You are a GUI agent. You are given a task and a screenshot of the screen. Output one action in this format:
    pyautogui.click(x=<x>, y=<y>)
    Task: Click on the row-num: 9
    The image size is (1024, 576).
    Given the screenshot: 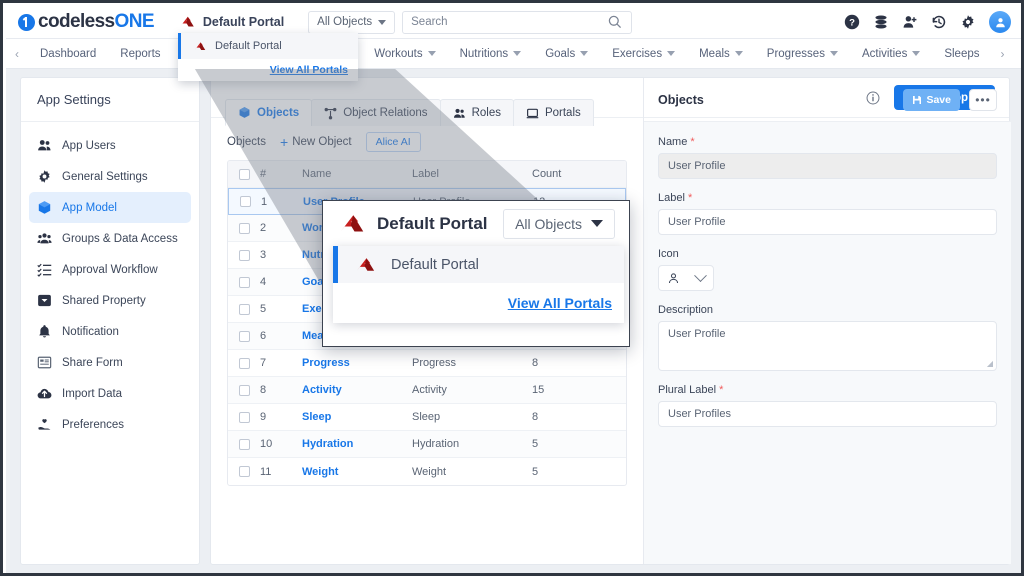 What is the action you would take?
    pyautogui.click(x=263, y=417)
    